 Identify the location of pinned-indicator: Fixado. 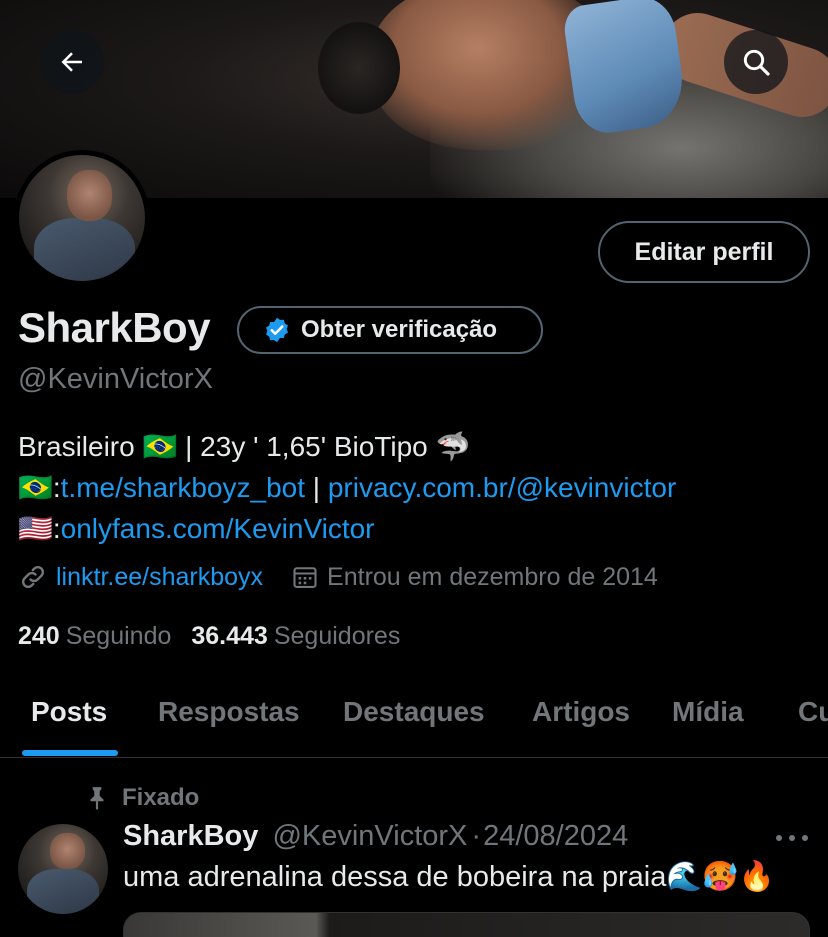
(141, 798).